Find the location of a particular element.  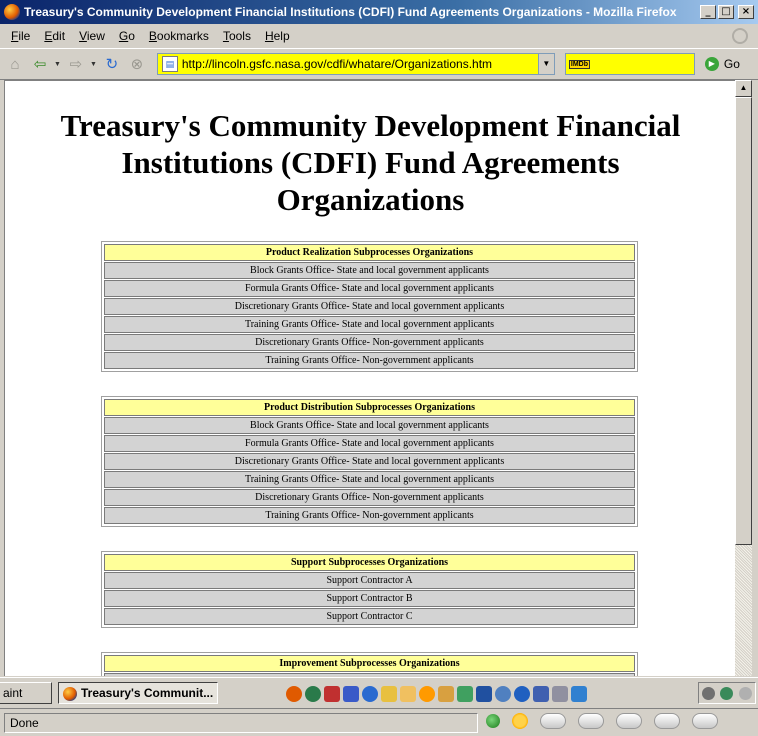

search-engine-icon: IMDb is located at coordinates (579, 64).